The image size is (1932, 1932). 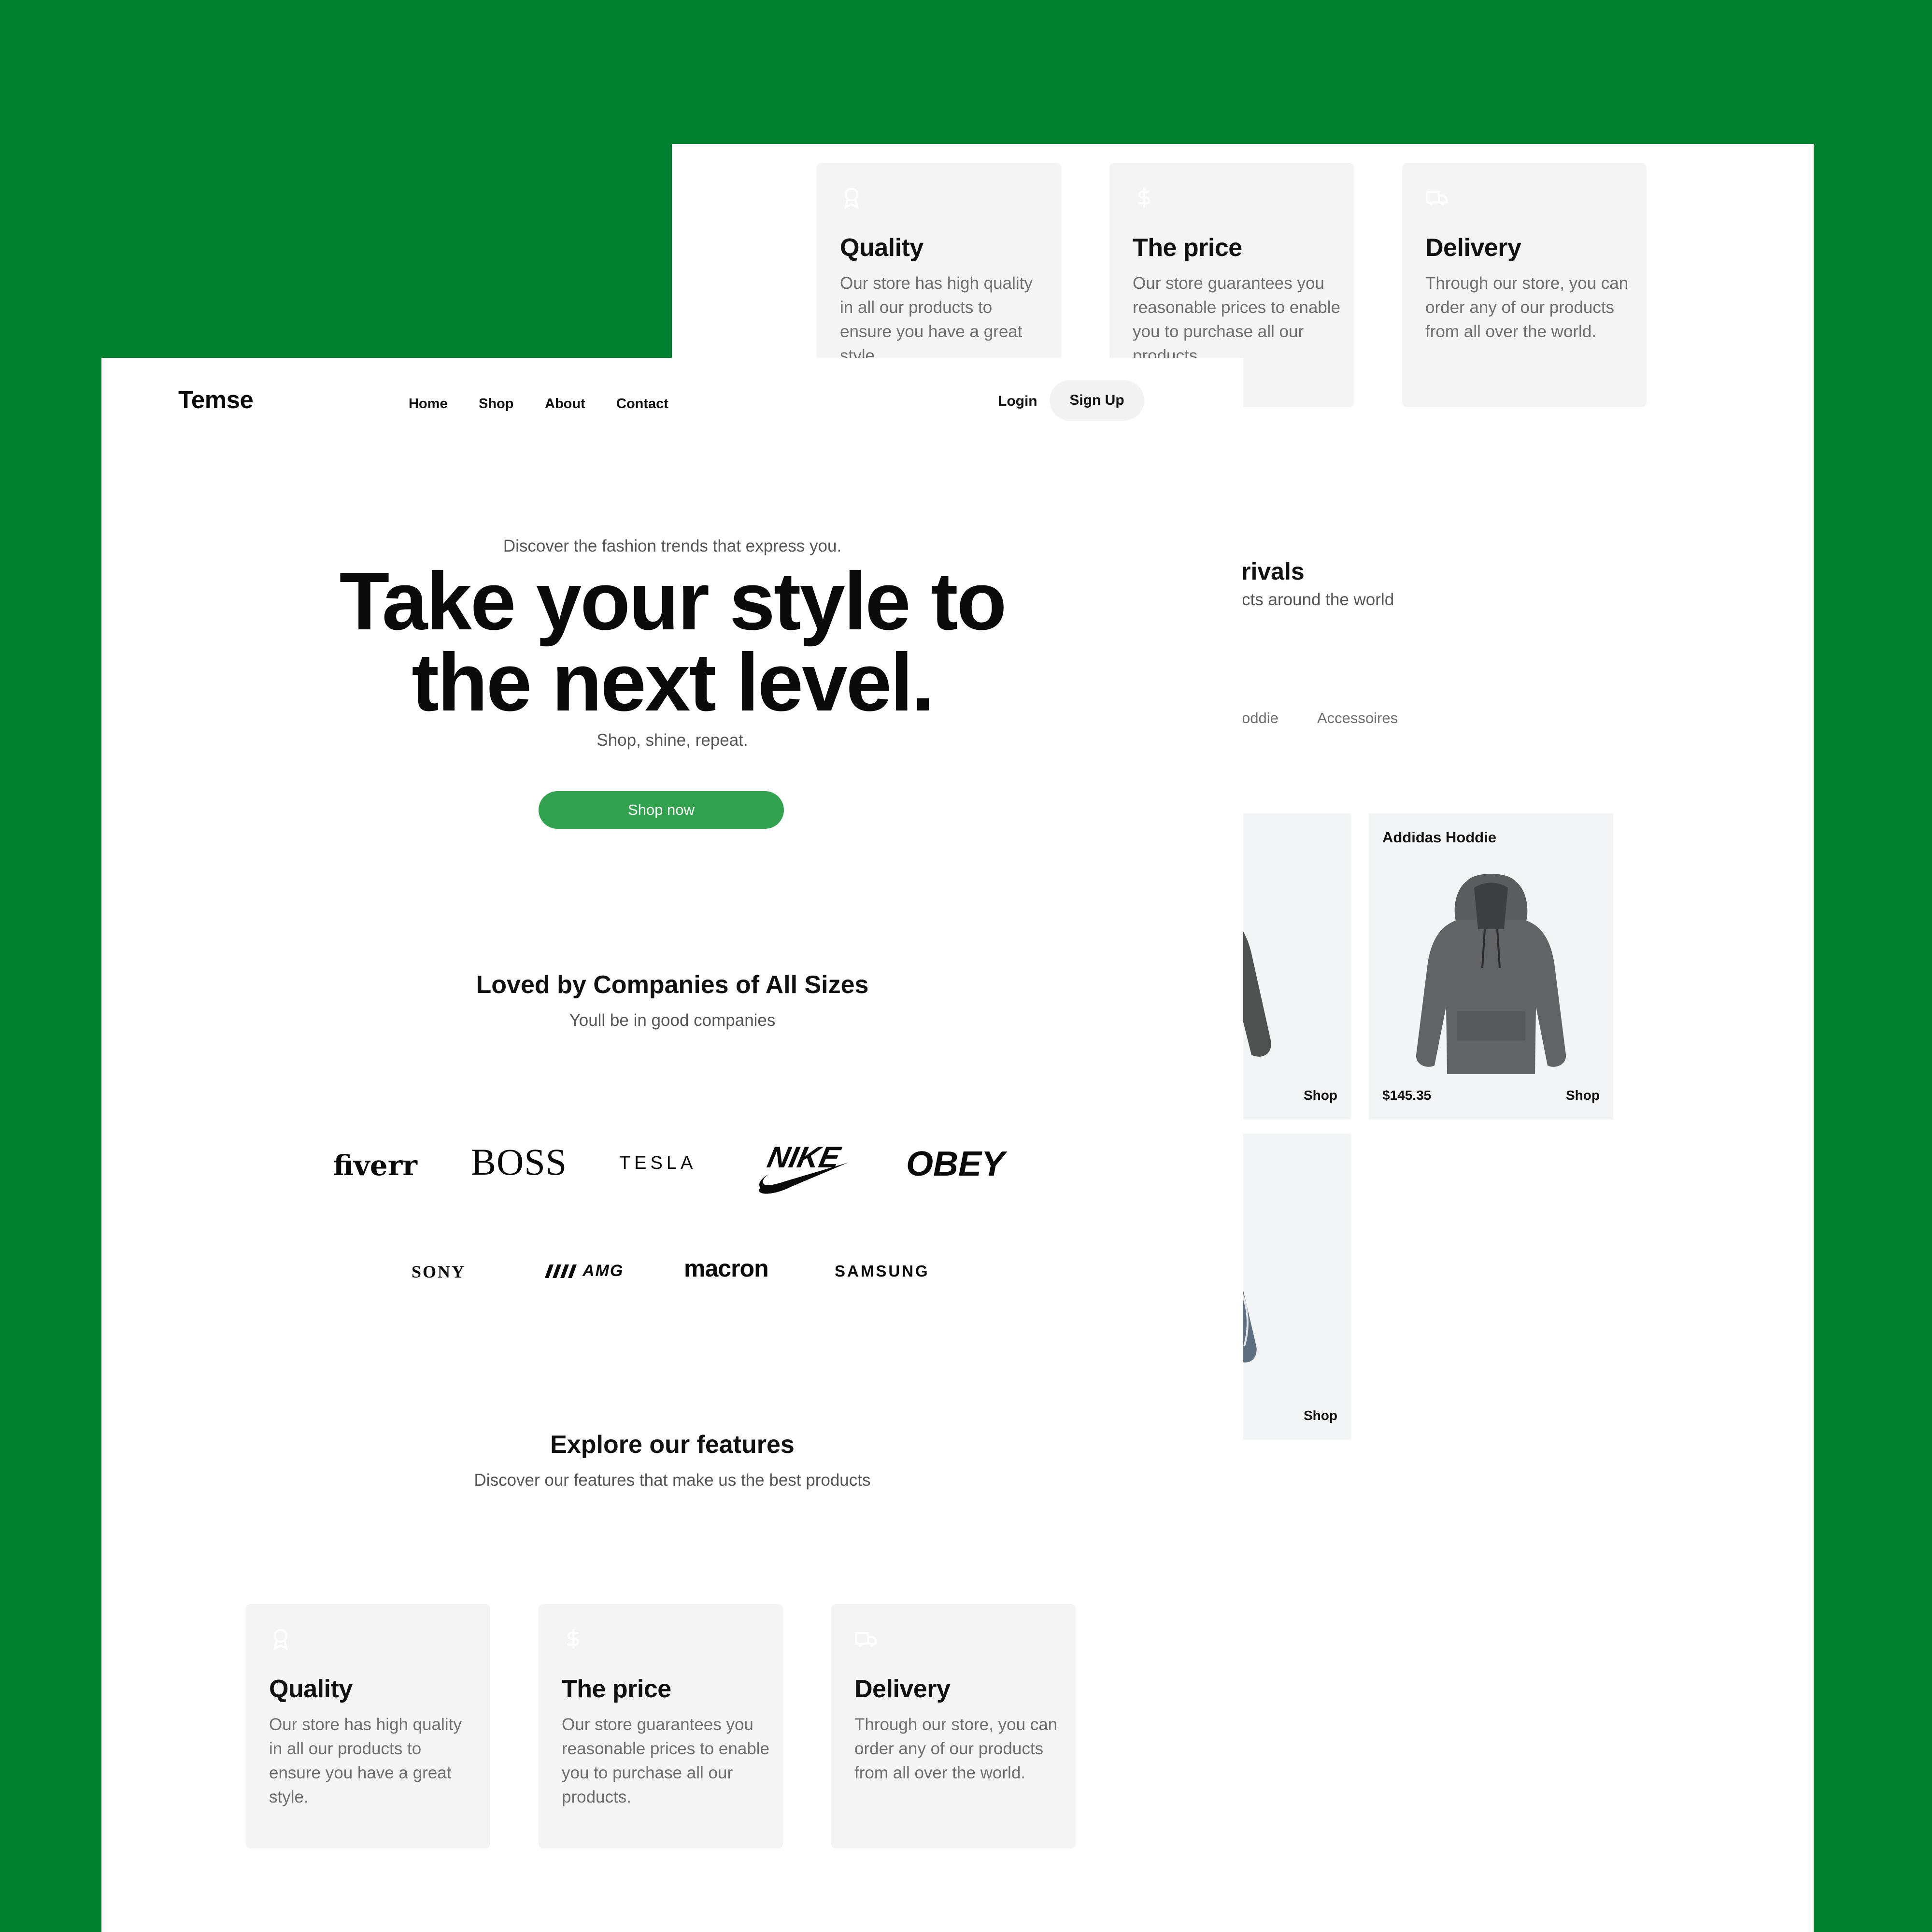 I want to click on arrivals-title: rivals, so click(x=1273, y=571).